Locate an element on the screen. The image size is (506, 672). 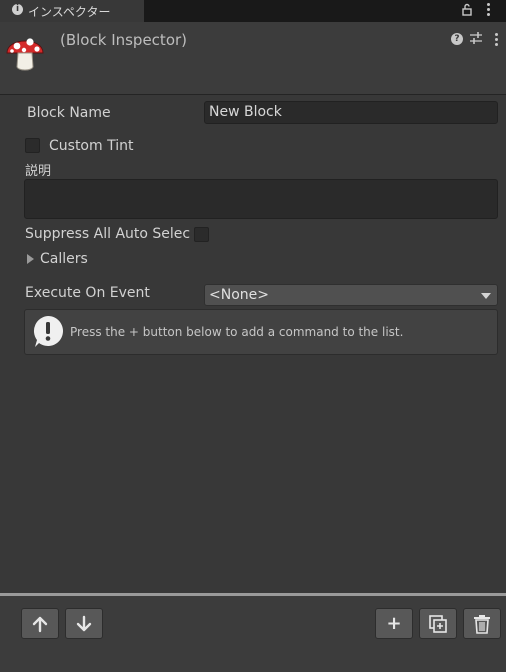
arrow-up-icon is located at coordinates (40, 624).